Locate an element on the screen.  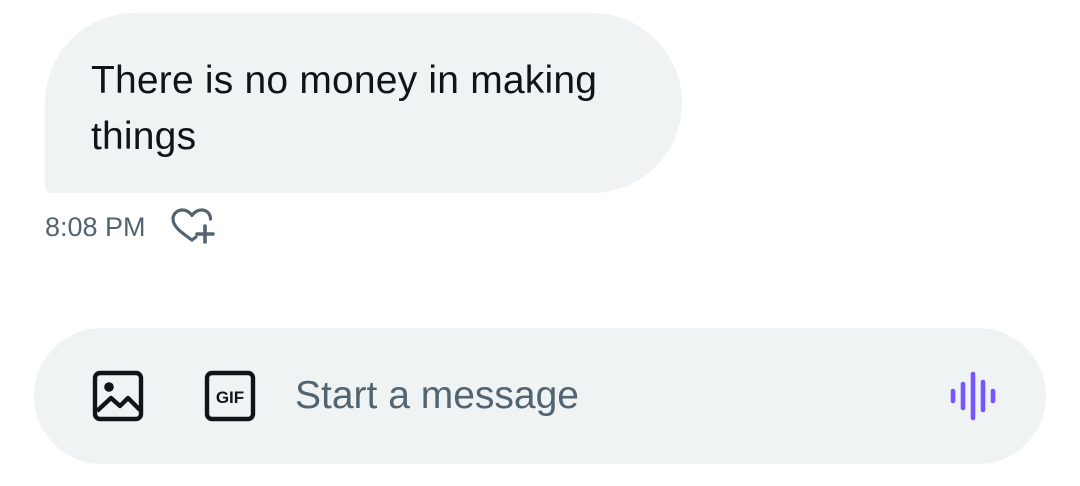
message-text: There is no money in making things is located at coordinates (344, 108).